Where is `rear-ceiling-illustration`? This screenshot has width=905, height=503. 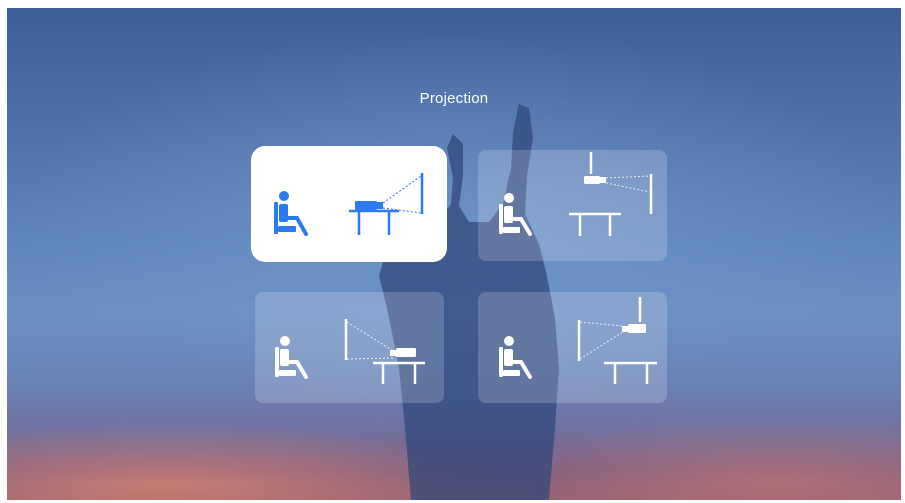 rear-ceiling-illustration is located at coordinates (578, 340).